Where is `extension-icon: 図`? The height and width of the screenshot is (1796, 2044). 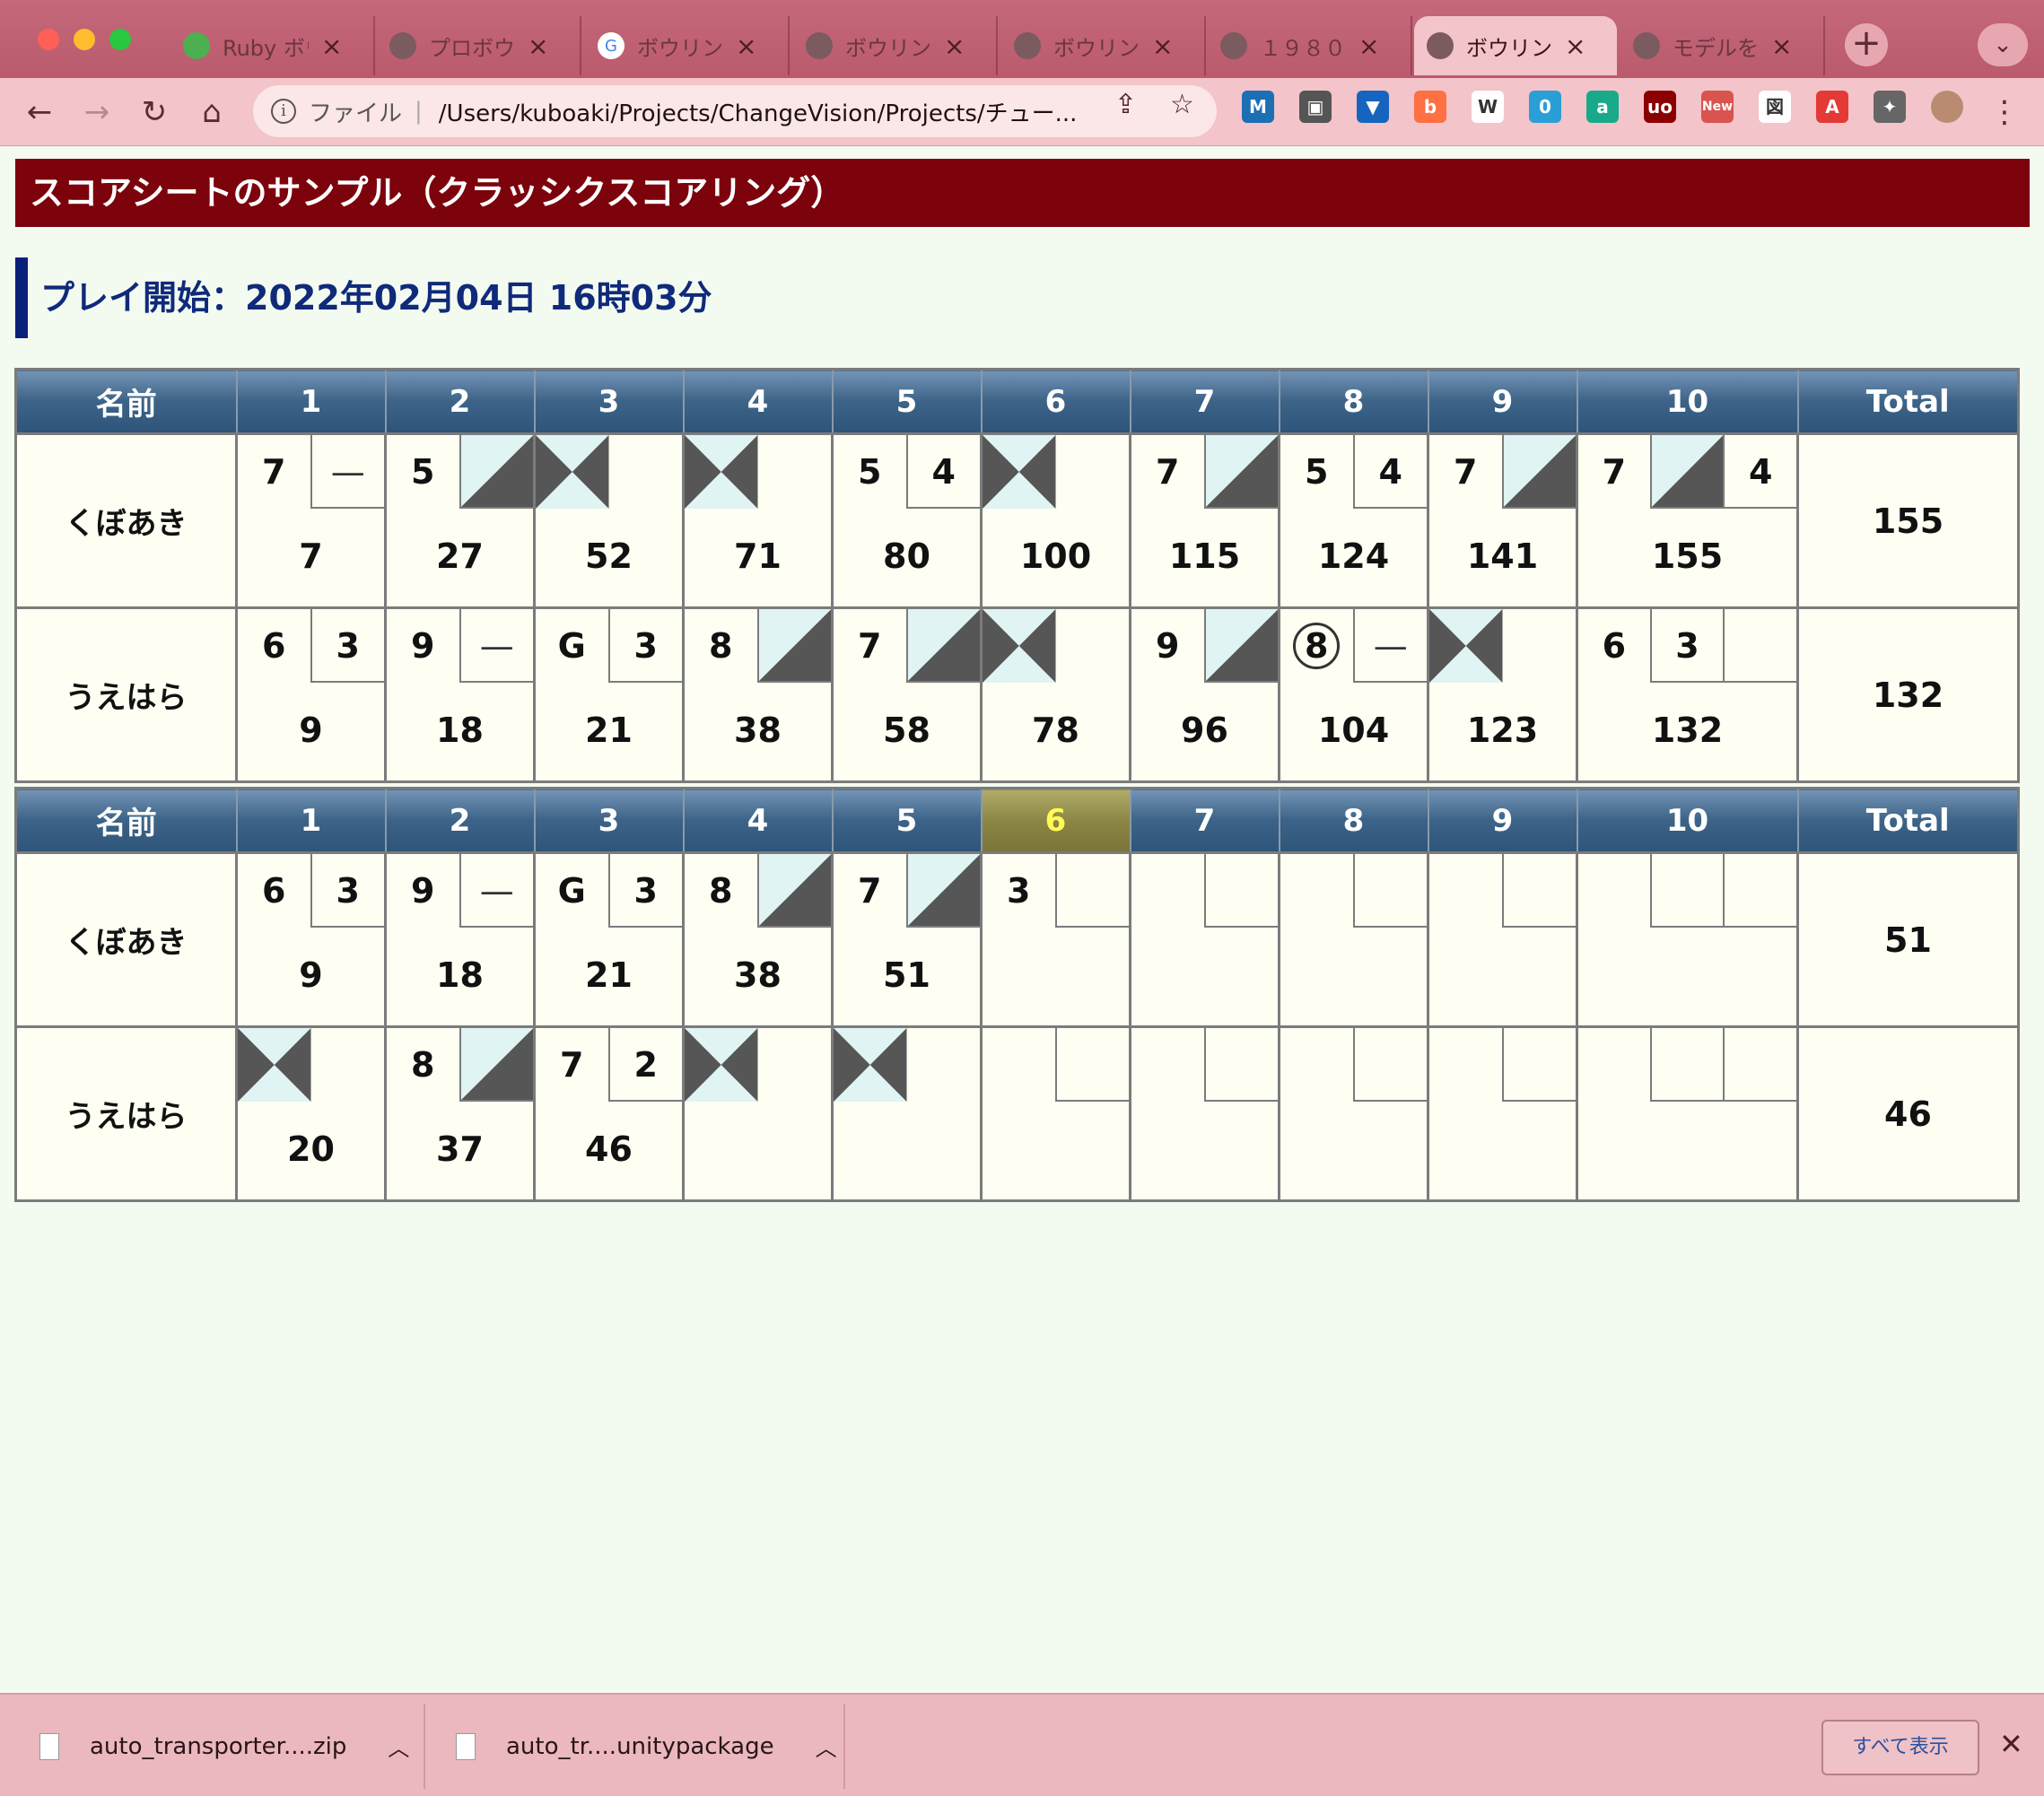 extension-icon: 図 is located at coordinates (1775, 107).